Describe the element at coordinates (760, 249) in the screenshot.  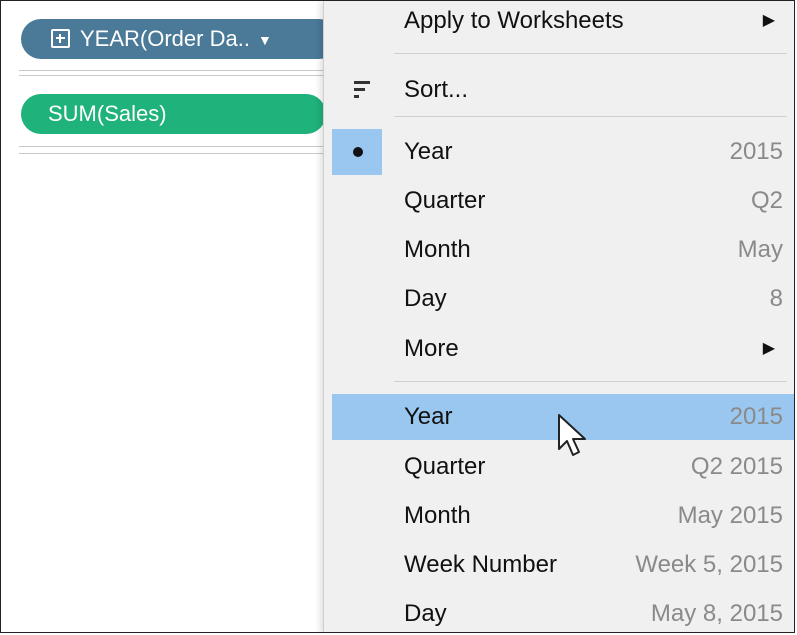
I see `menu-item-example-value: May` at that location.